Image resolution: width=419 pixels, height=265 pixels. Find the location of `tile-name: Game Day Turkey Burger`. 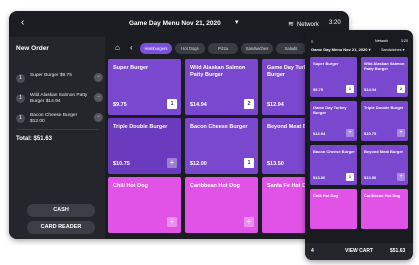

tile-name: Game Day Turkey Burger is located at coordinates (330, 110).